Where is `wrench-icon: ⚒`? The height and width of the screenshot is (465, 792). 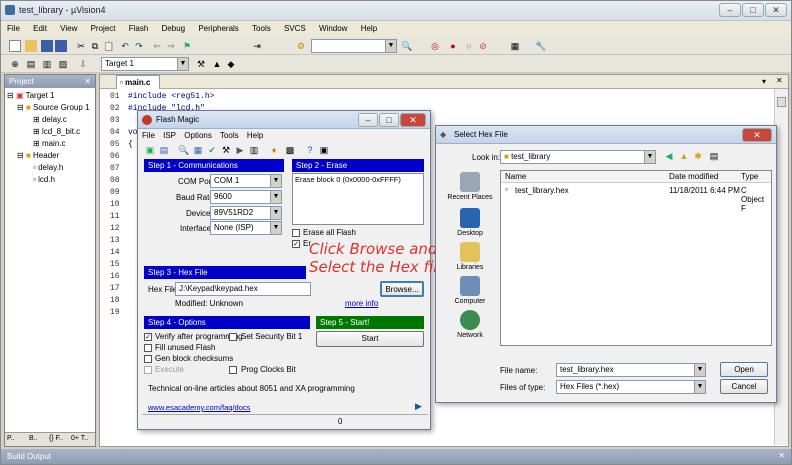
wrench-icon: ⚒ is located at coordinates (226, 150).